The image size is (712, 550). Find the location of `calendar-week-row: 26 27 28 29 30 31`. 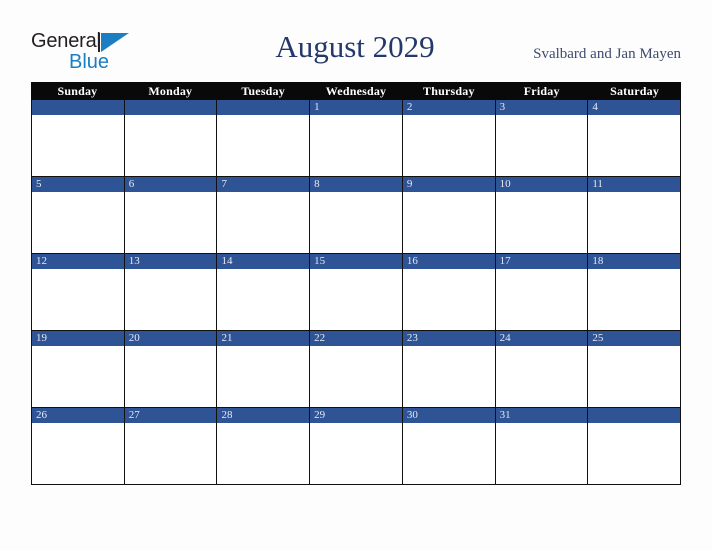

calendar-week-row: 26 27 28 29 30 31 is located at coordinates (357, 446).